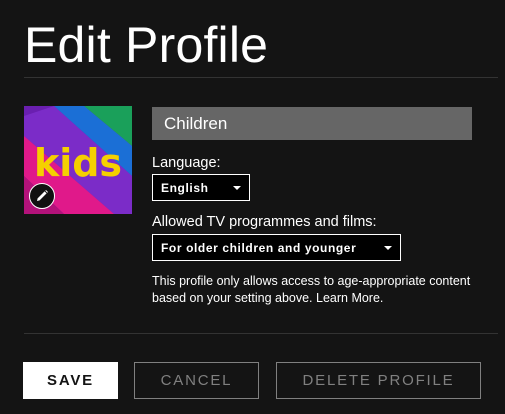 The width and height of the screenshot is (505, 414). Describe the element at coordinates (259, 247) in the screenshot. I see `maturity-selected: For older children and younger` at that location.